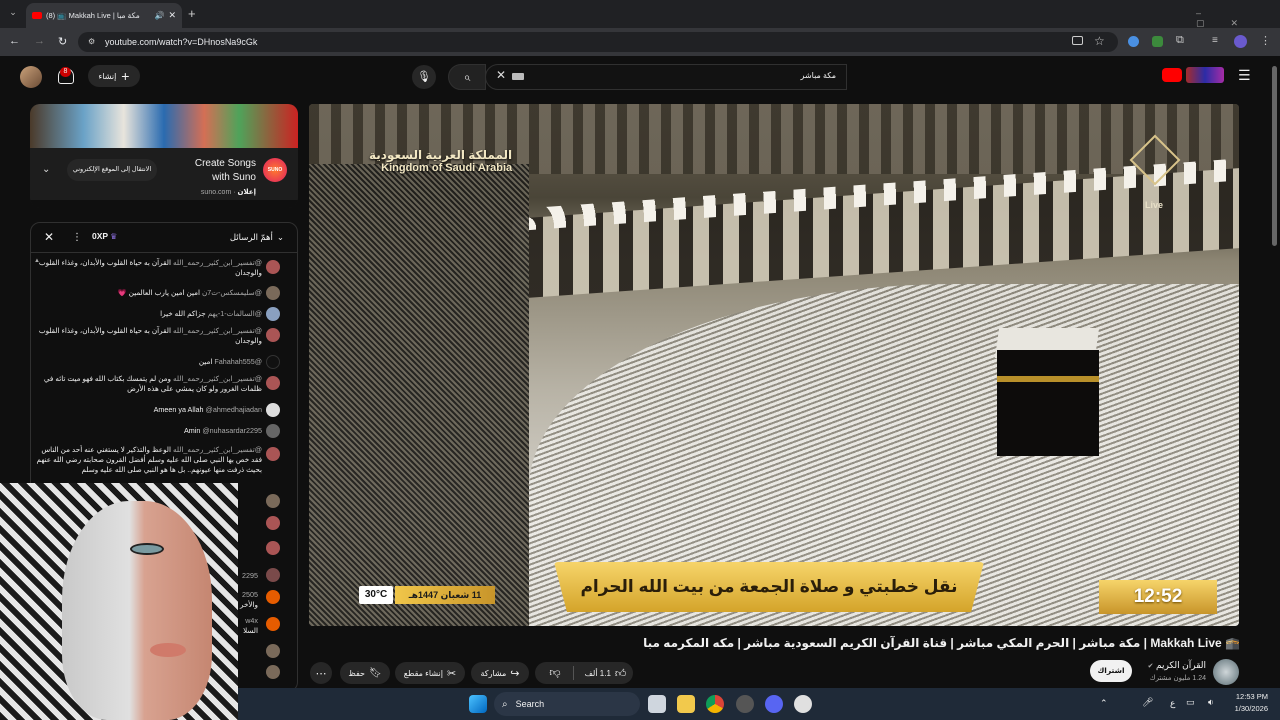  I want to click on chat-mode-selector: أهمّ الرسائل ⌄, so click(256, 237).